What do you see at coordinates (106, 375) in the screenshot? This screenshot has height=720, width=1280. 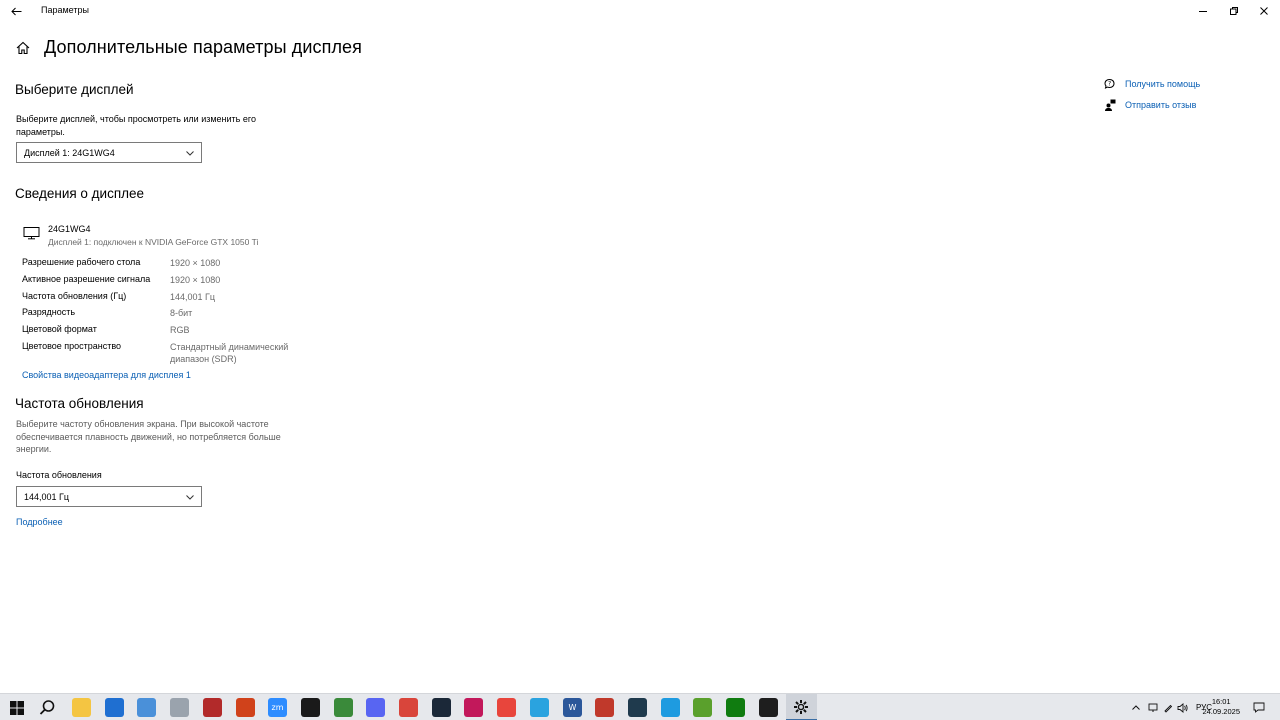 I see `adapter-properties-link: Свойства видеоадаптера для дисплея 1` at bounding box center [106, 375].